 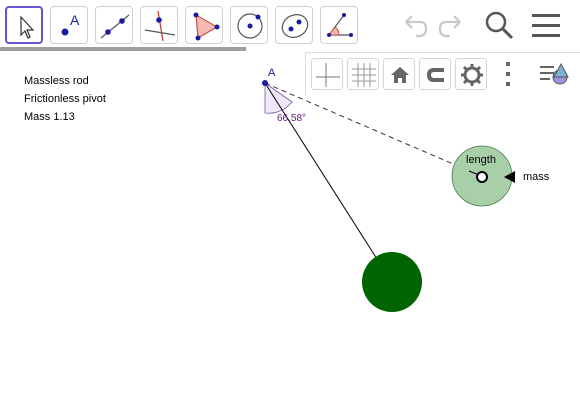 I want to click on pendulum-bob, so click(x=392, y=282).